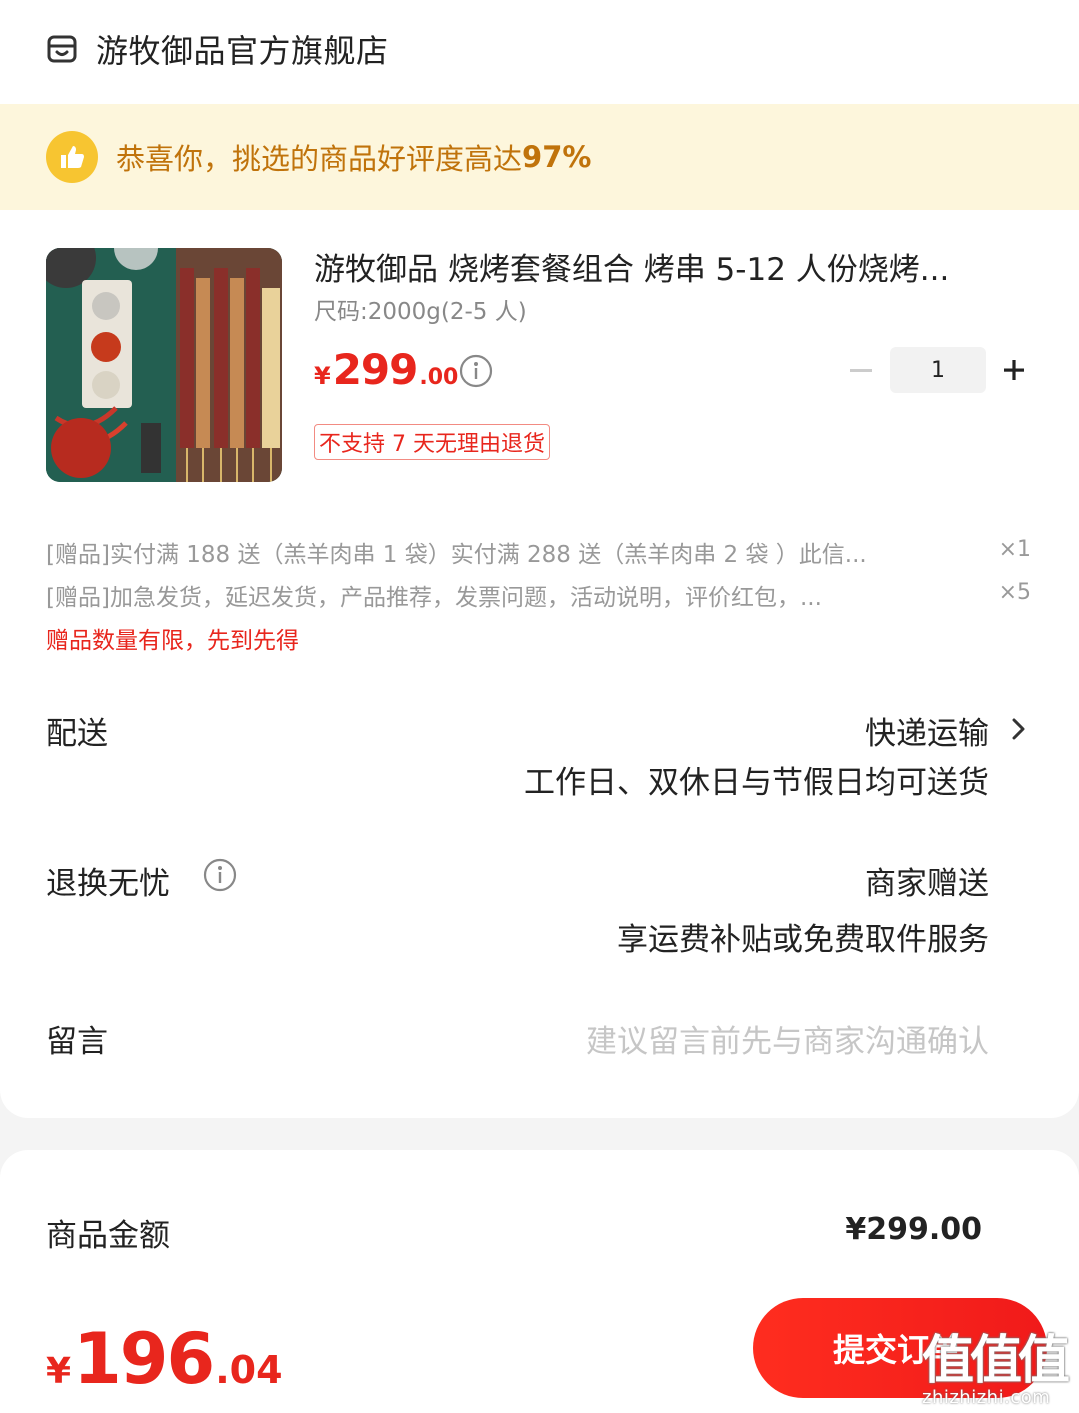  What do you see at coordinates (108, 884) in the screenshot?
I see `returns-label: 退换无忧` at bounding box center [108, 884].